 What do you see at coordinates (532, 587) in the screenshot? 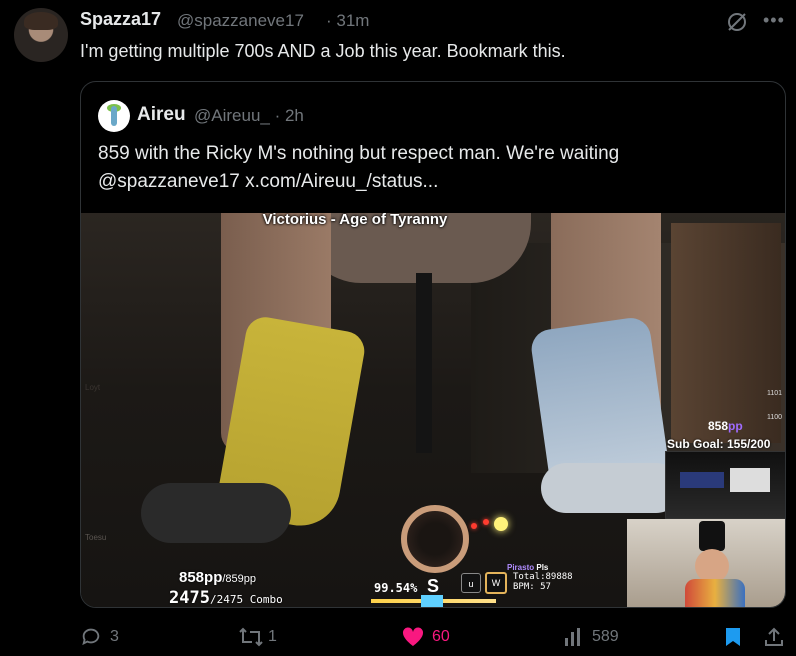
I see `bpm-stat: BPM: 57` at bounding box center [532, 587].